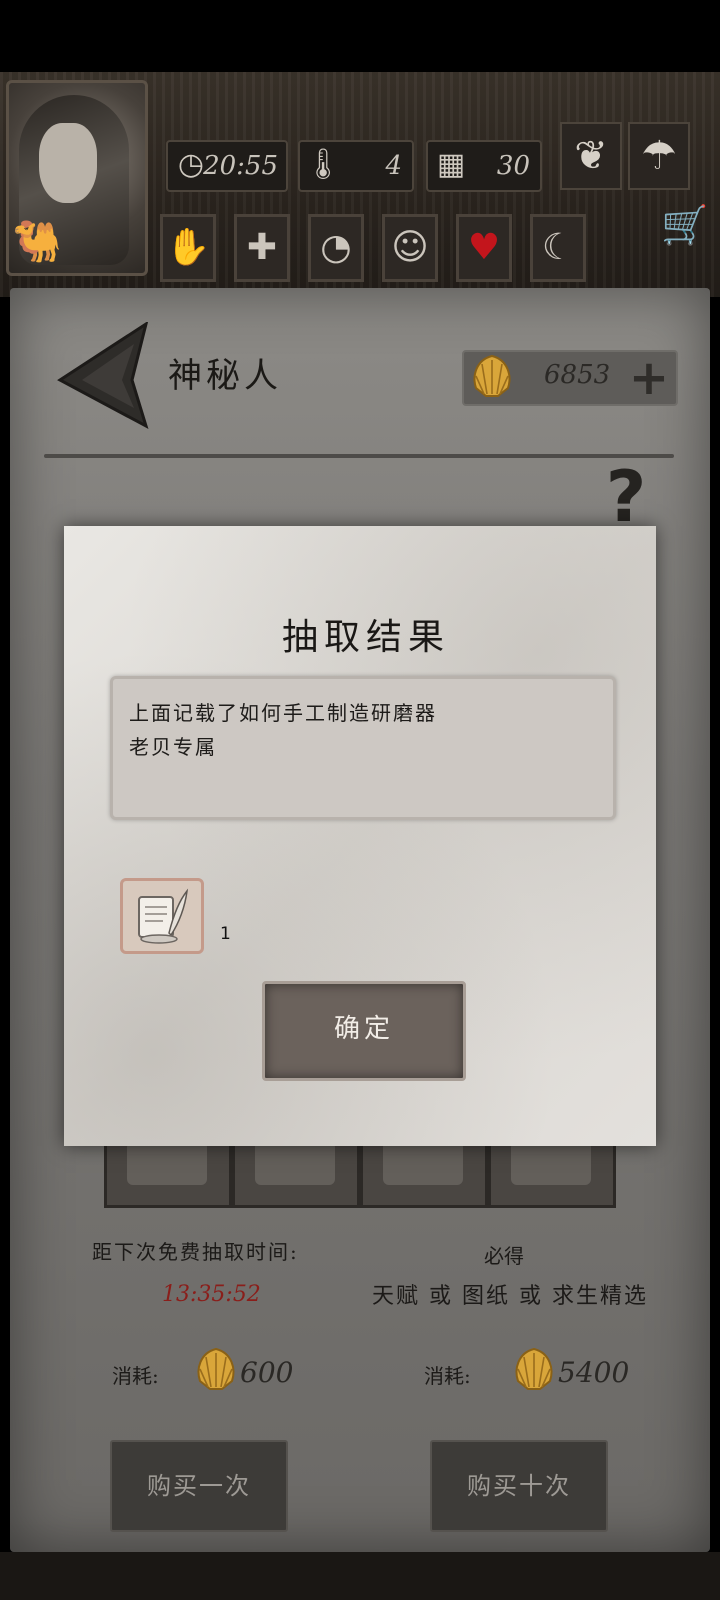 Image resolution: width=720 pixels, height=1600 pixels. What do you see at coordinates (447, 1376) in the screenshot?
I see `ten-cost-label: 消耗:` at bounding box center [447, 1376].